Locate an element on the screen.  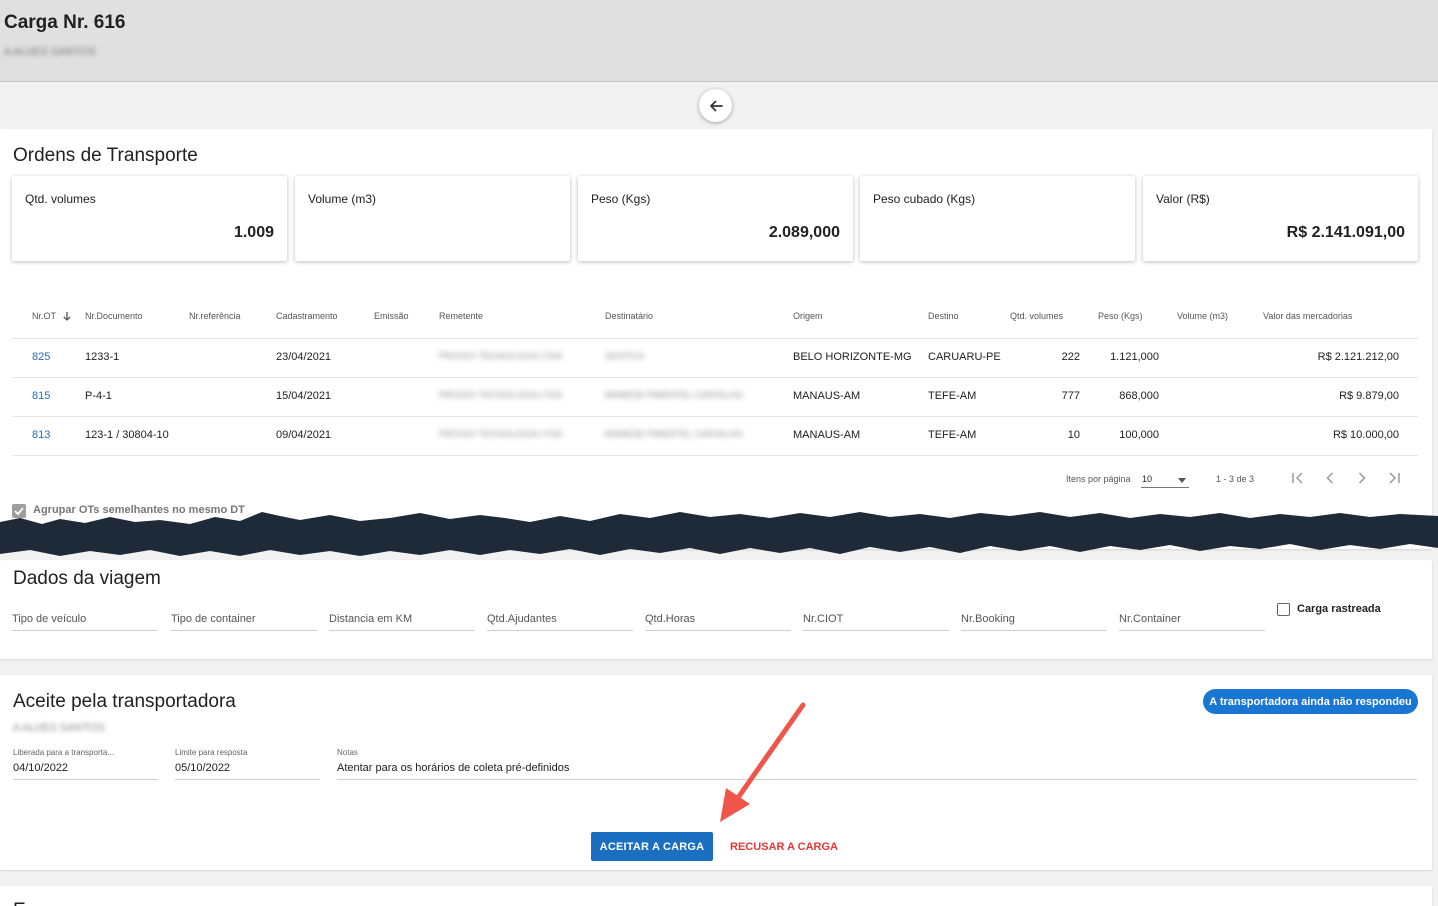
back-button is located at coordinates (715, 105).